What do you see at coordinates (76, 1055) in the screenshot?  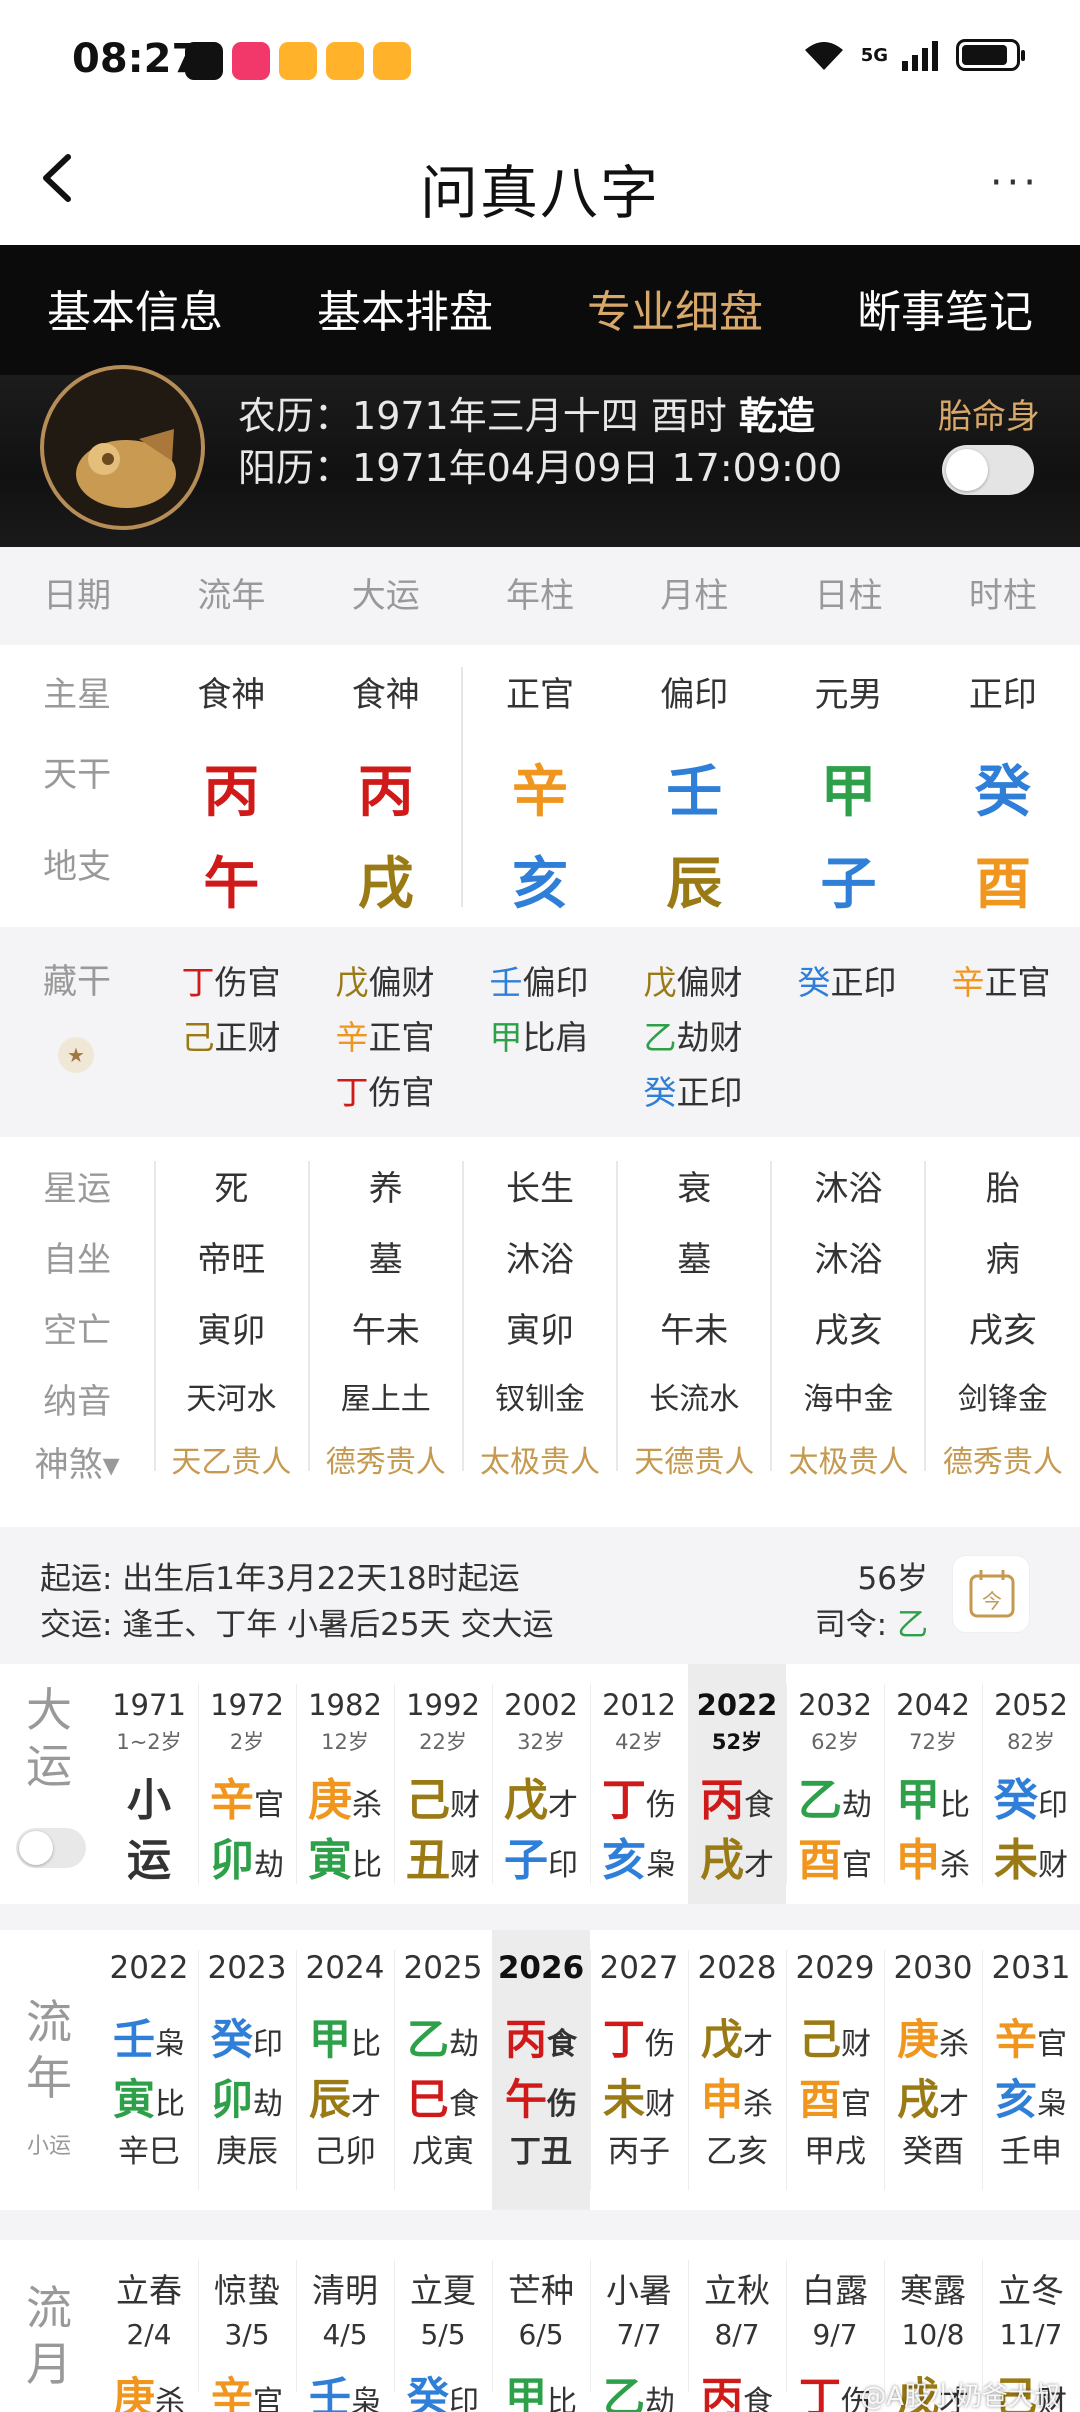 I see `pin-icon: ★` at bounding box center [76, 1055].